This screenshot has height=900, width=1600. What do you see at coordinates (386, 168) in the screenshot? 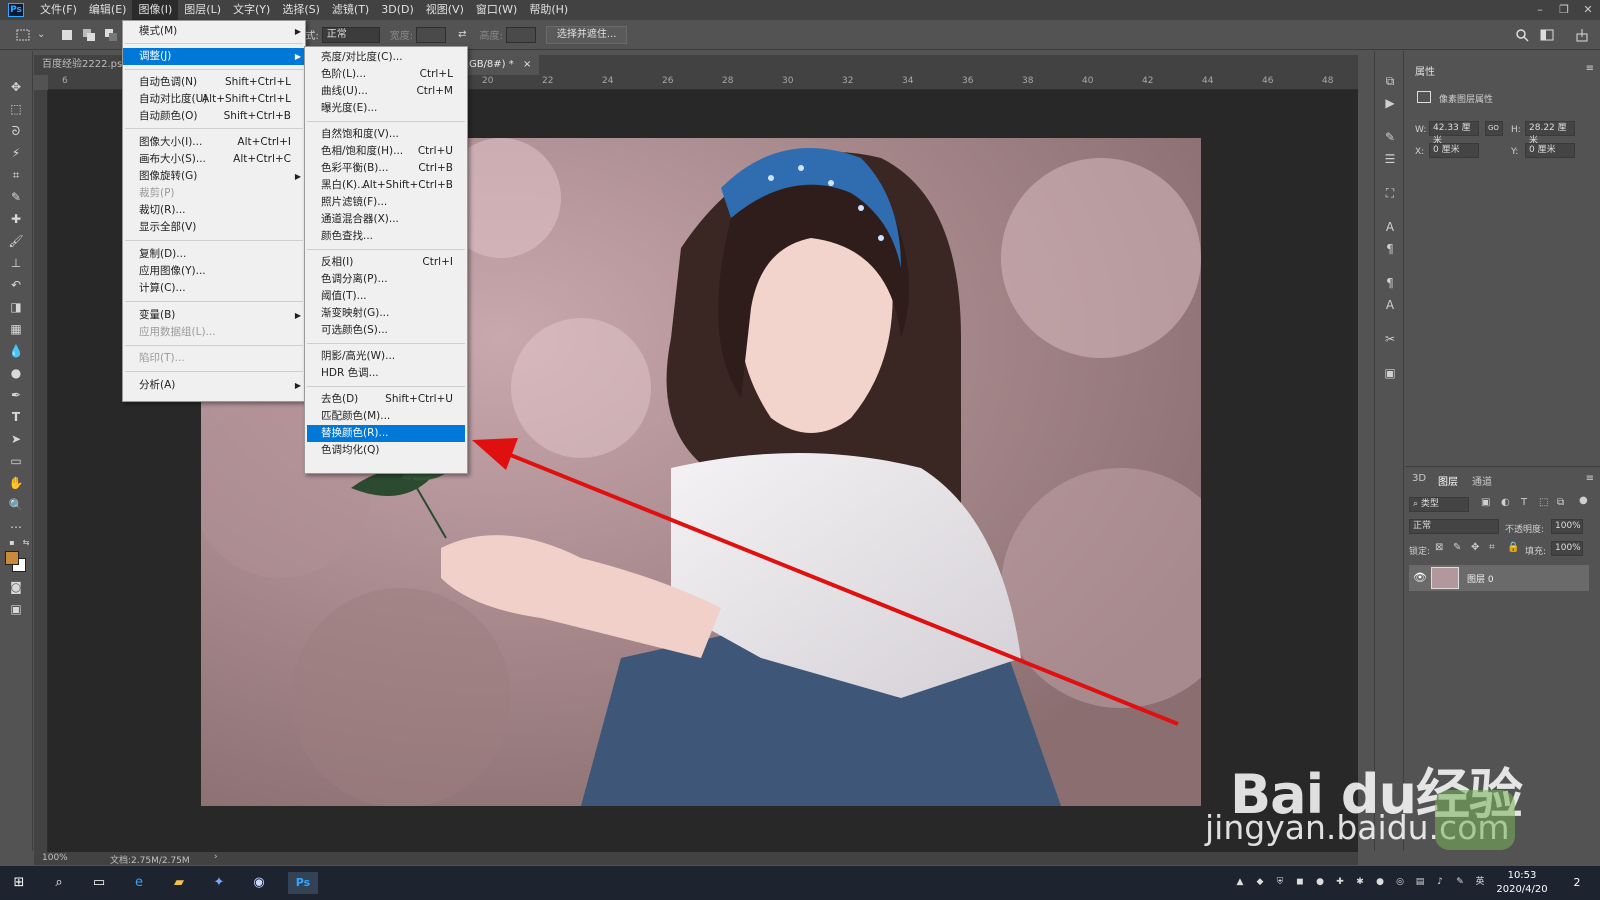
I see `menu-item-color-balance: 色彩平衡(B)... Ctrl+B` at bounding box center [386, 168].